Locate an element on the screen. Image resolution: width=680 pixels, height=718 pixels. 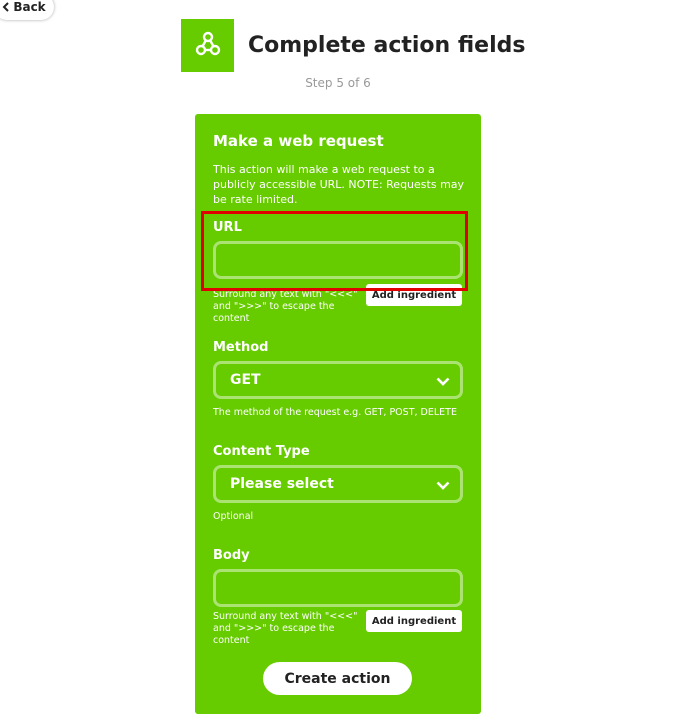
body-input is located at coordinates (338, 588).